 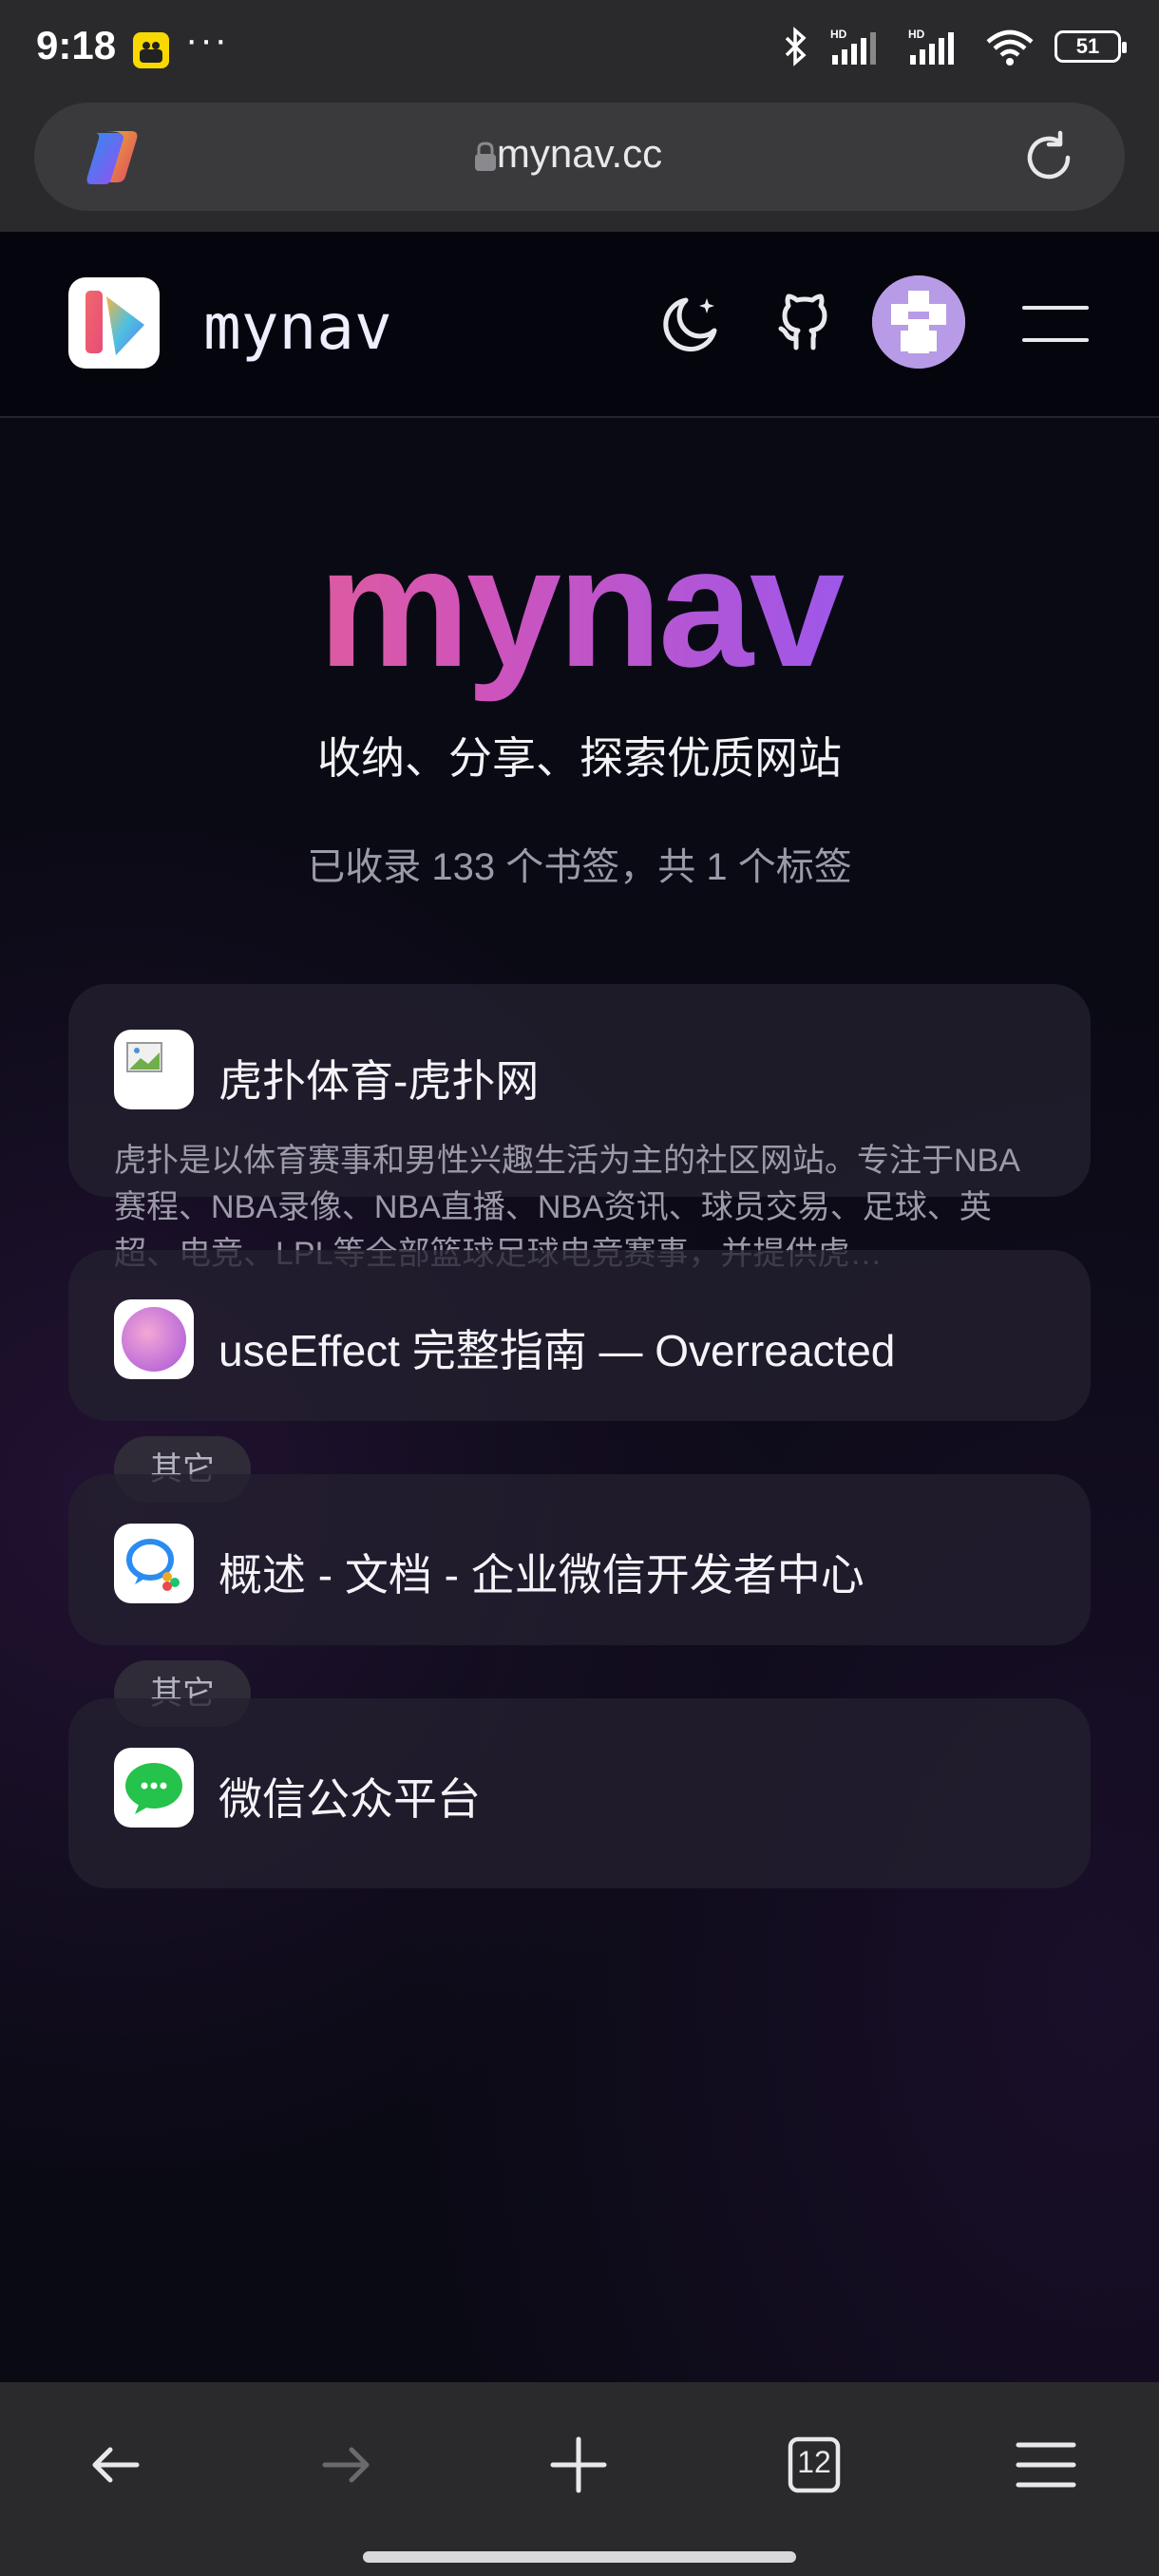 I want to click on bookmark-card: 概述 - 文档 - 企业微信开发者中心 其它, so click(x=579, y=1600).